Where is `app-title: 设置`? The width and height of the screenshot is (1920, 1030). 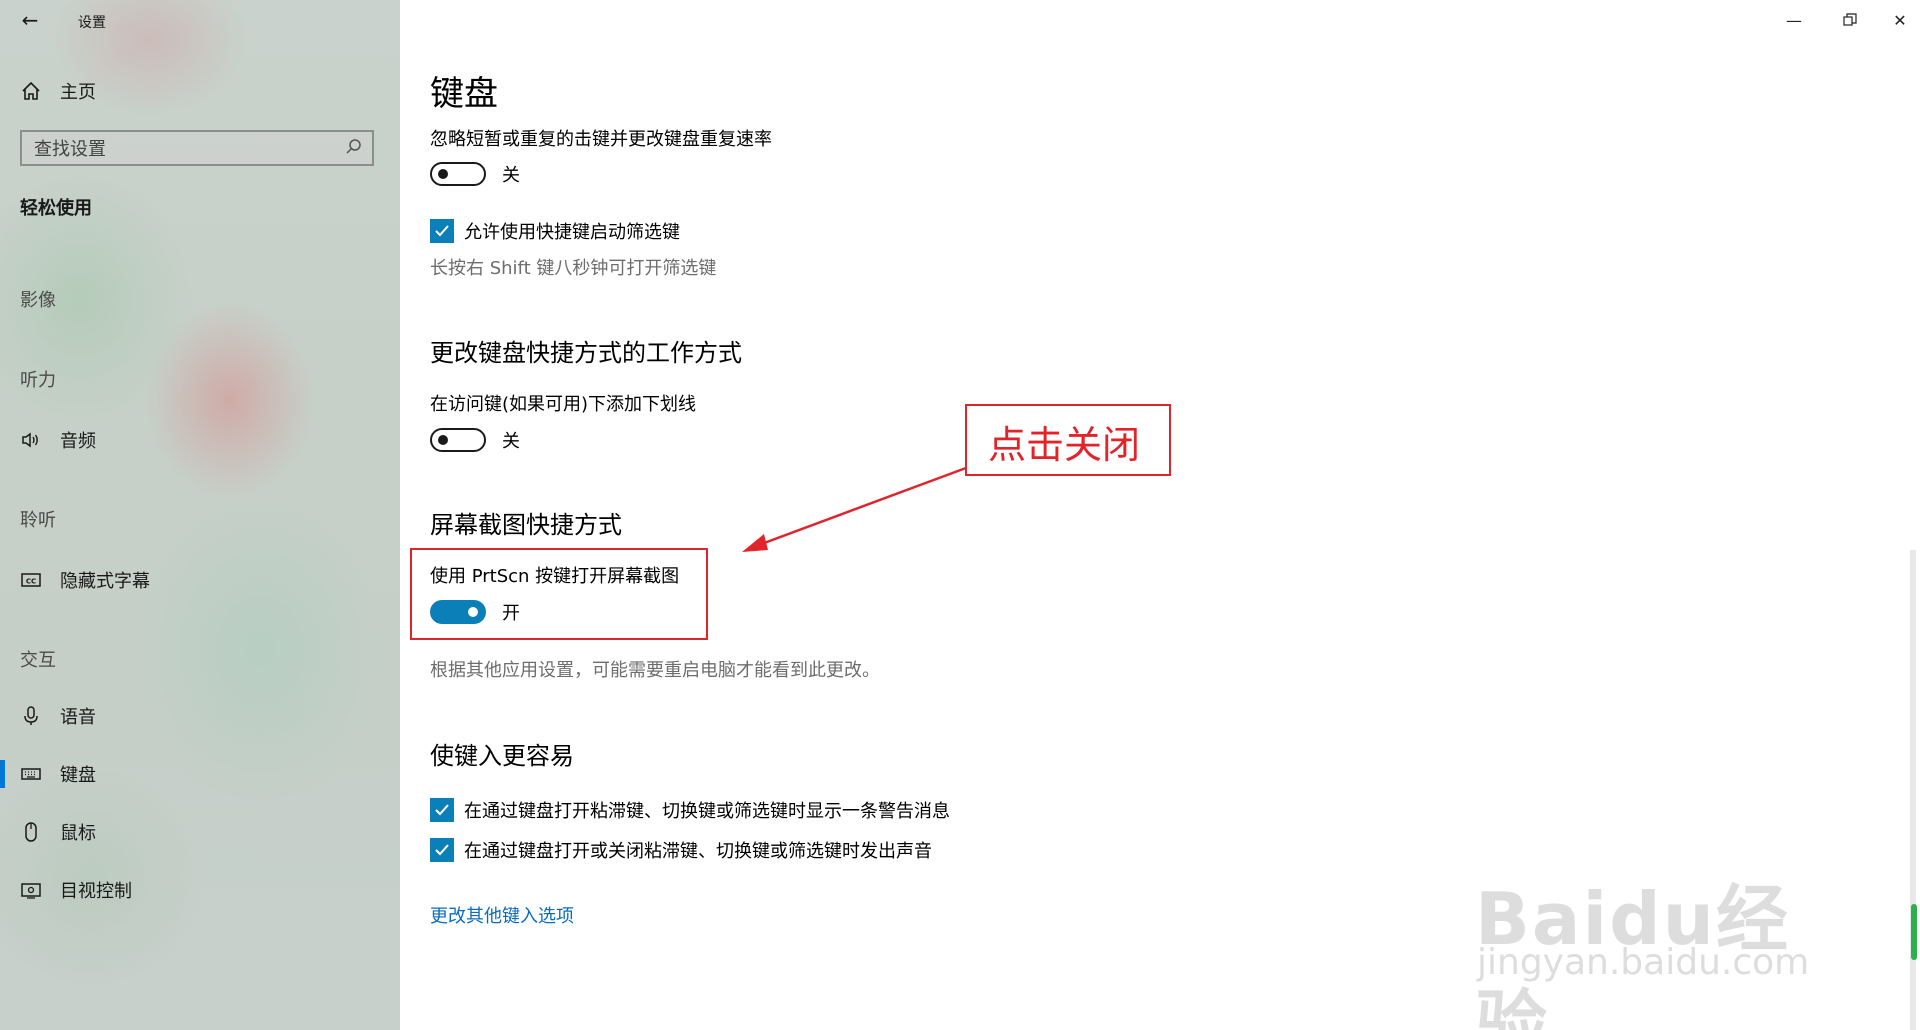
app-title: 设置 is located at coordinates (92, 23).